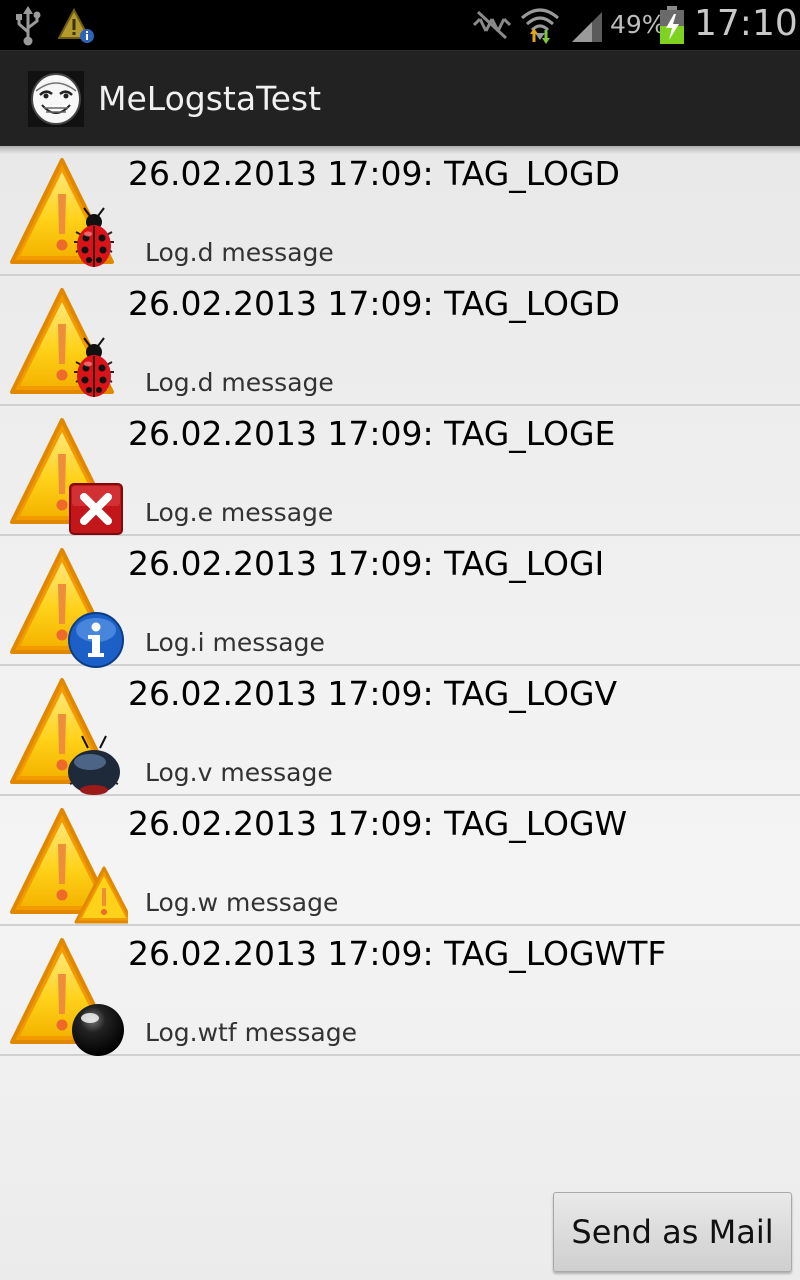 This screenshot has height=1280, width=800. Describe the element at coordinates (366, 563) in the screenshot. I see `log-title: 26.02.2013 17:09: TAG_LOGI` at that location.